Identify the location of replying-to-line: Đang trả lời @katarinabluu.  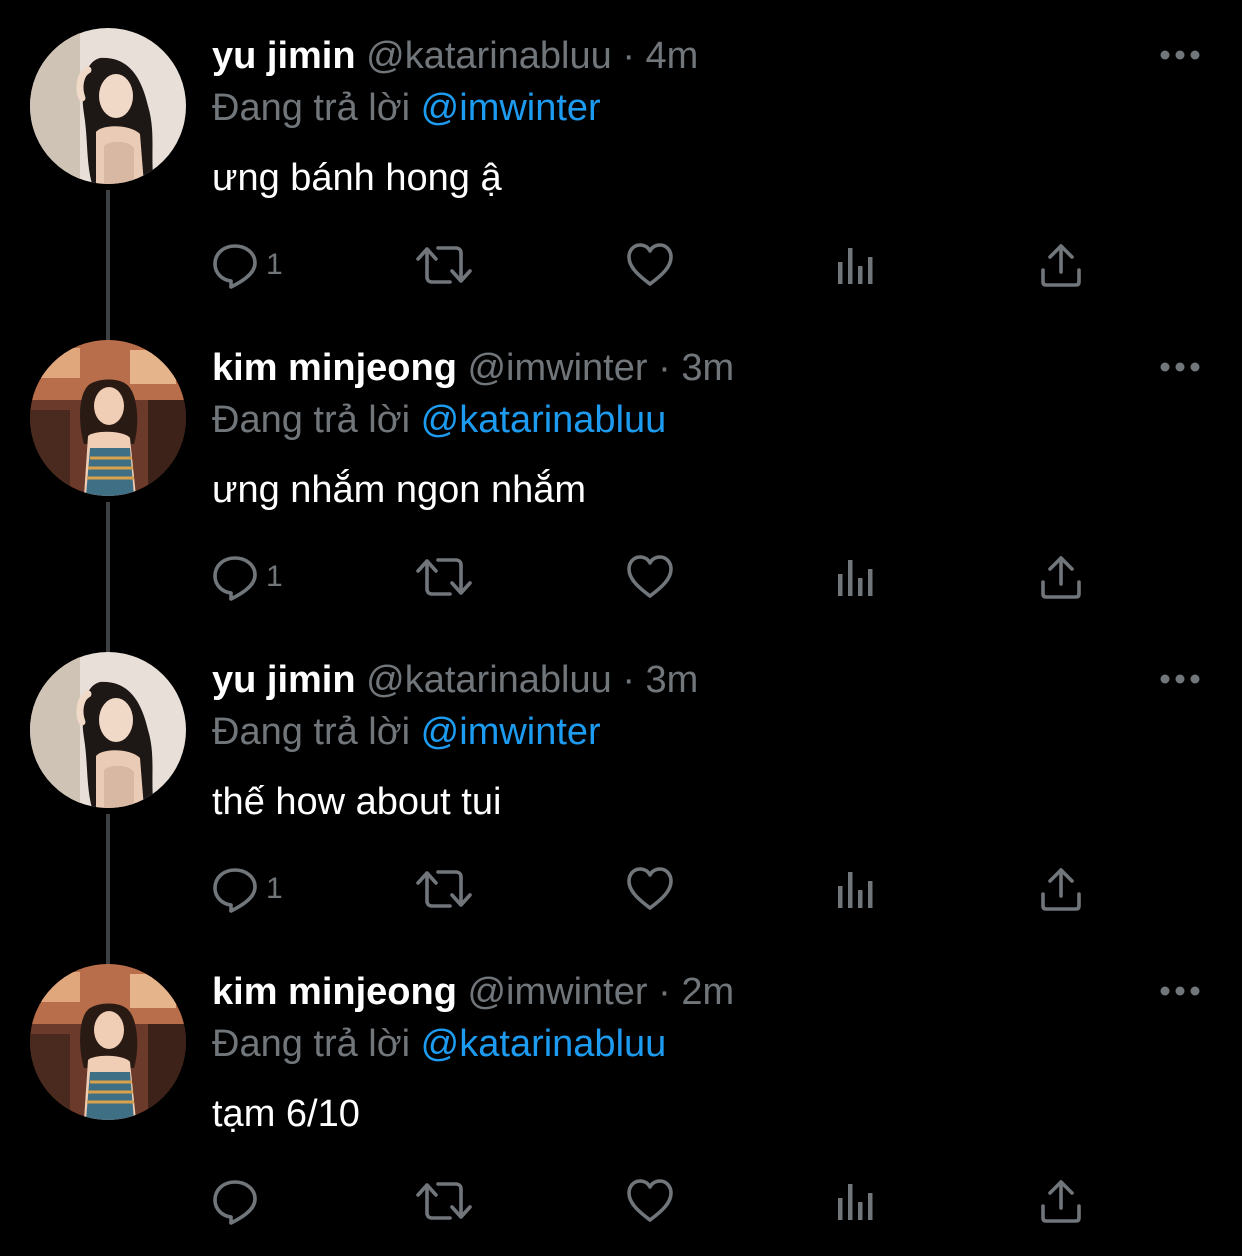
(439, 420).